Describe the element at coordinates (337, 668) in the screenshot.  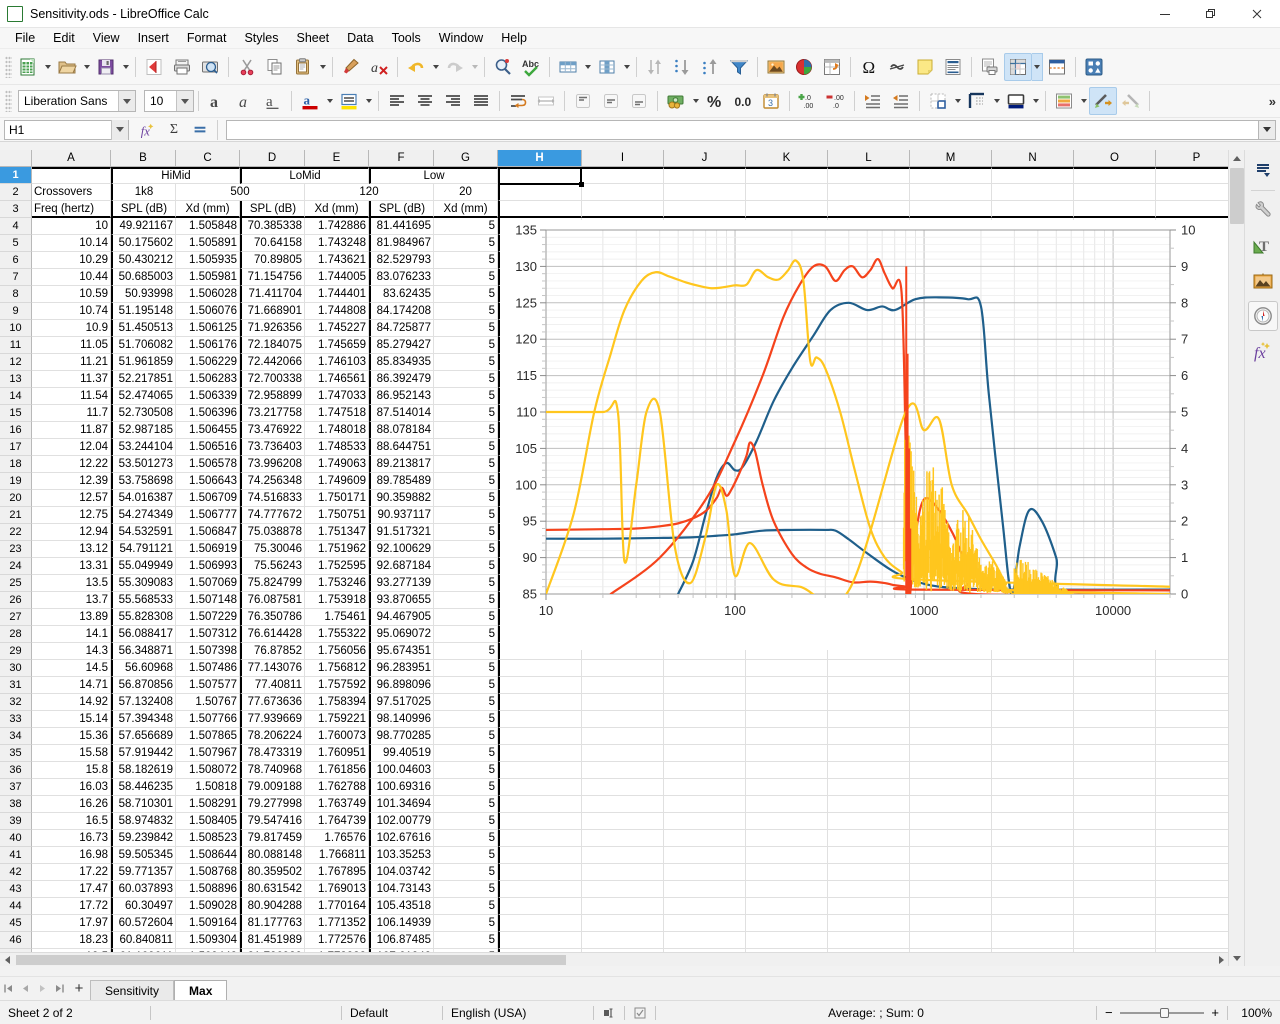
I see `cell-E30: 1.756812` at that location.